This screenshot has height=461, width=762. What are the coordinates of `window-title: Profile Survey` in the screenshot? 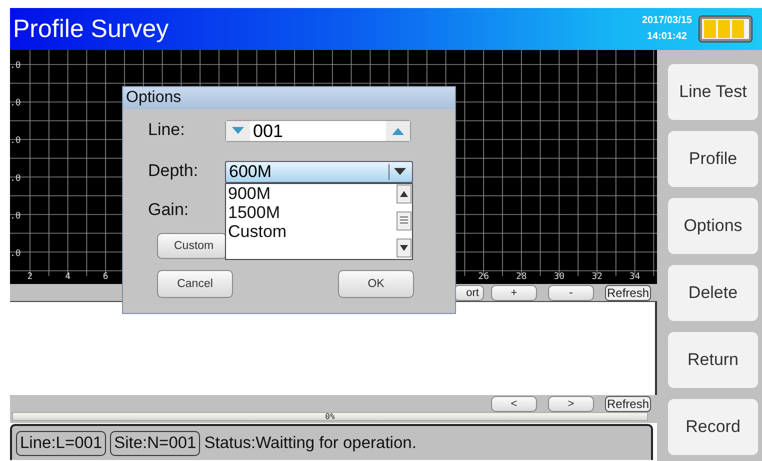 It's located at (91, 29).